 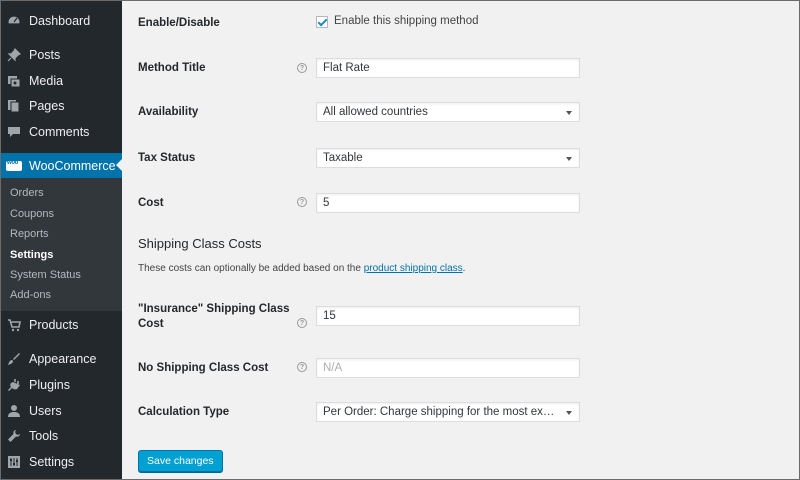 What do you see at coordinates (52, 462) in the screenshot?
I see `menu-settings-label: Settings` at bounding box center [52, 462].